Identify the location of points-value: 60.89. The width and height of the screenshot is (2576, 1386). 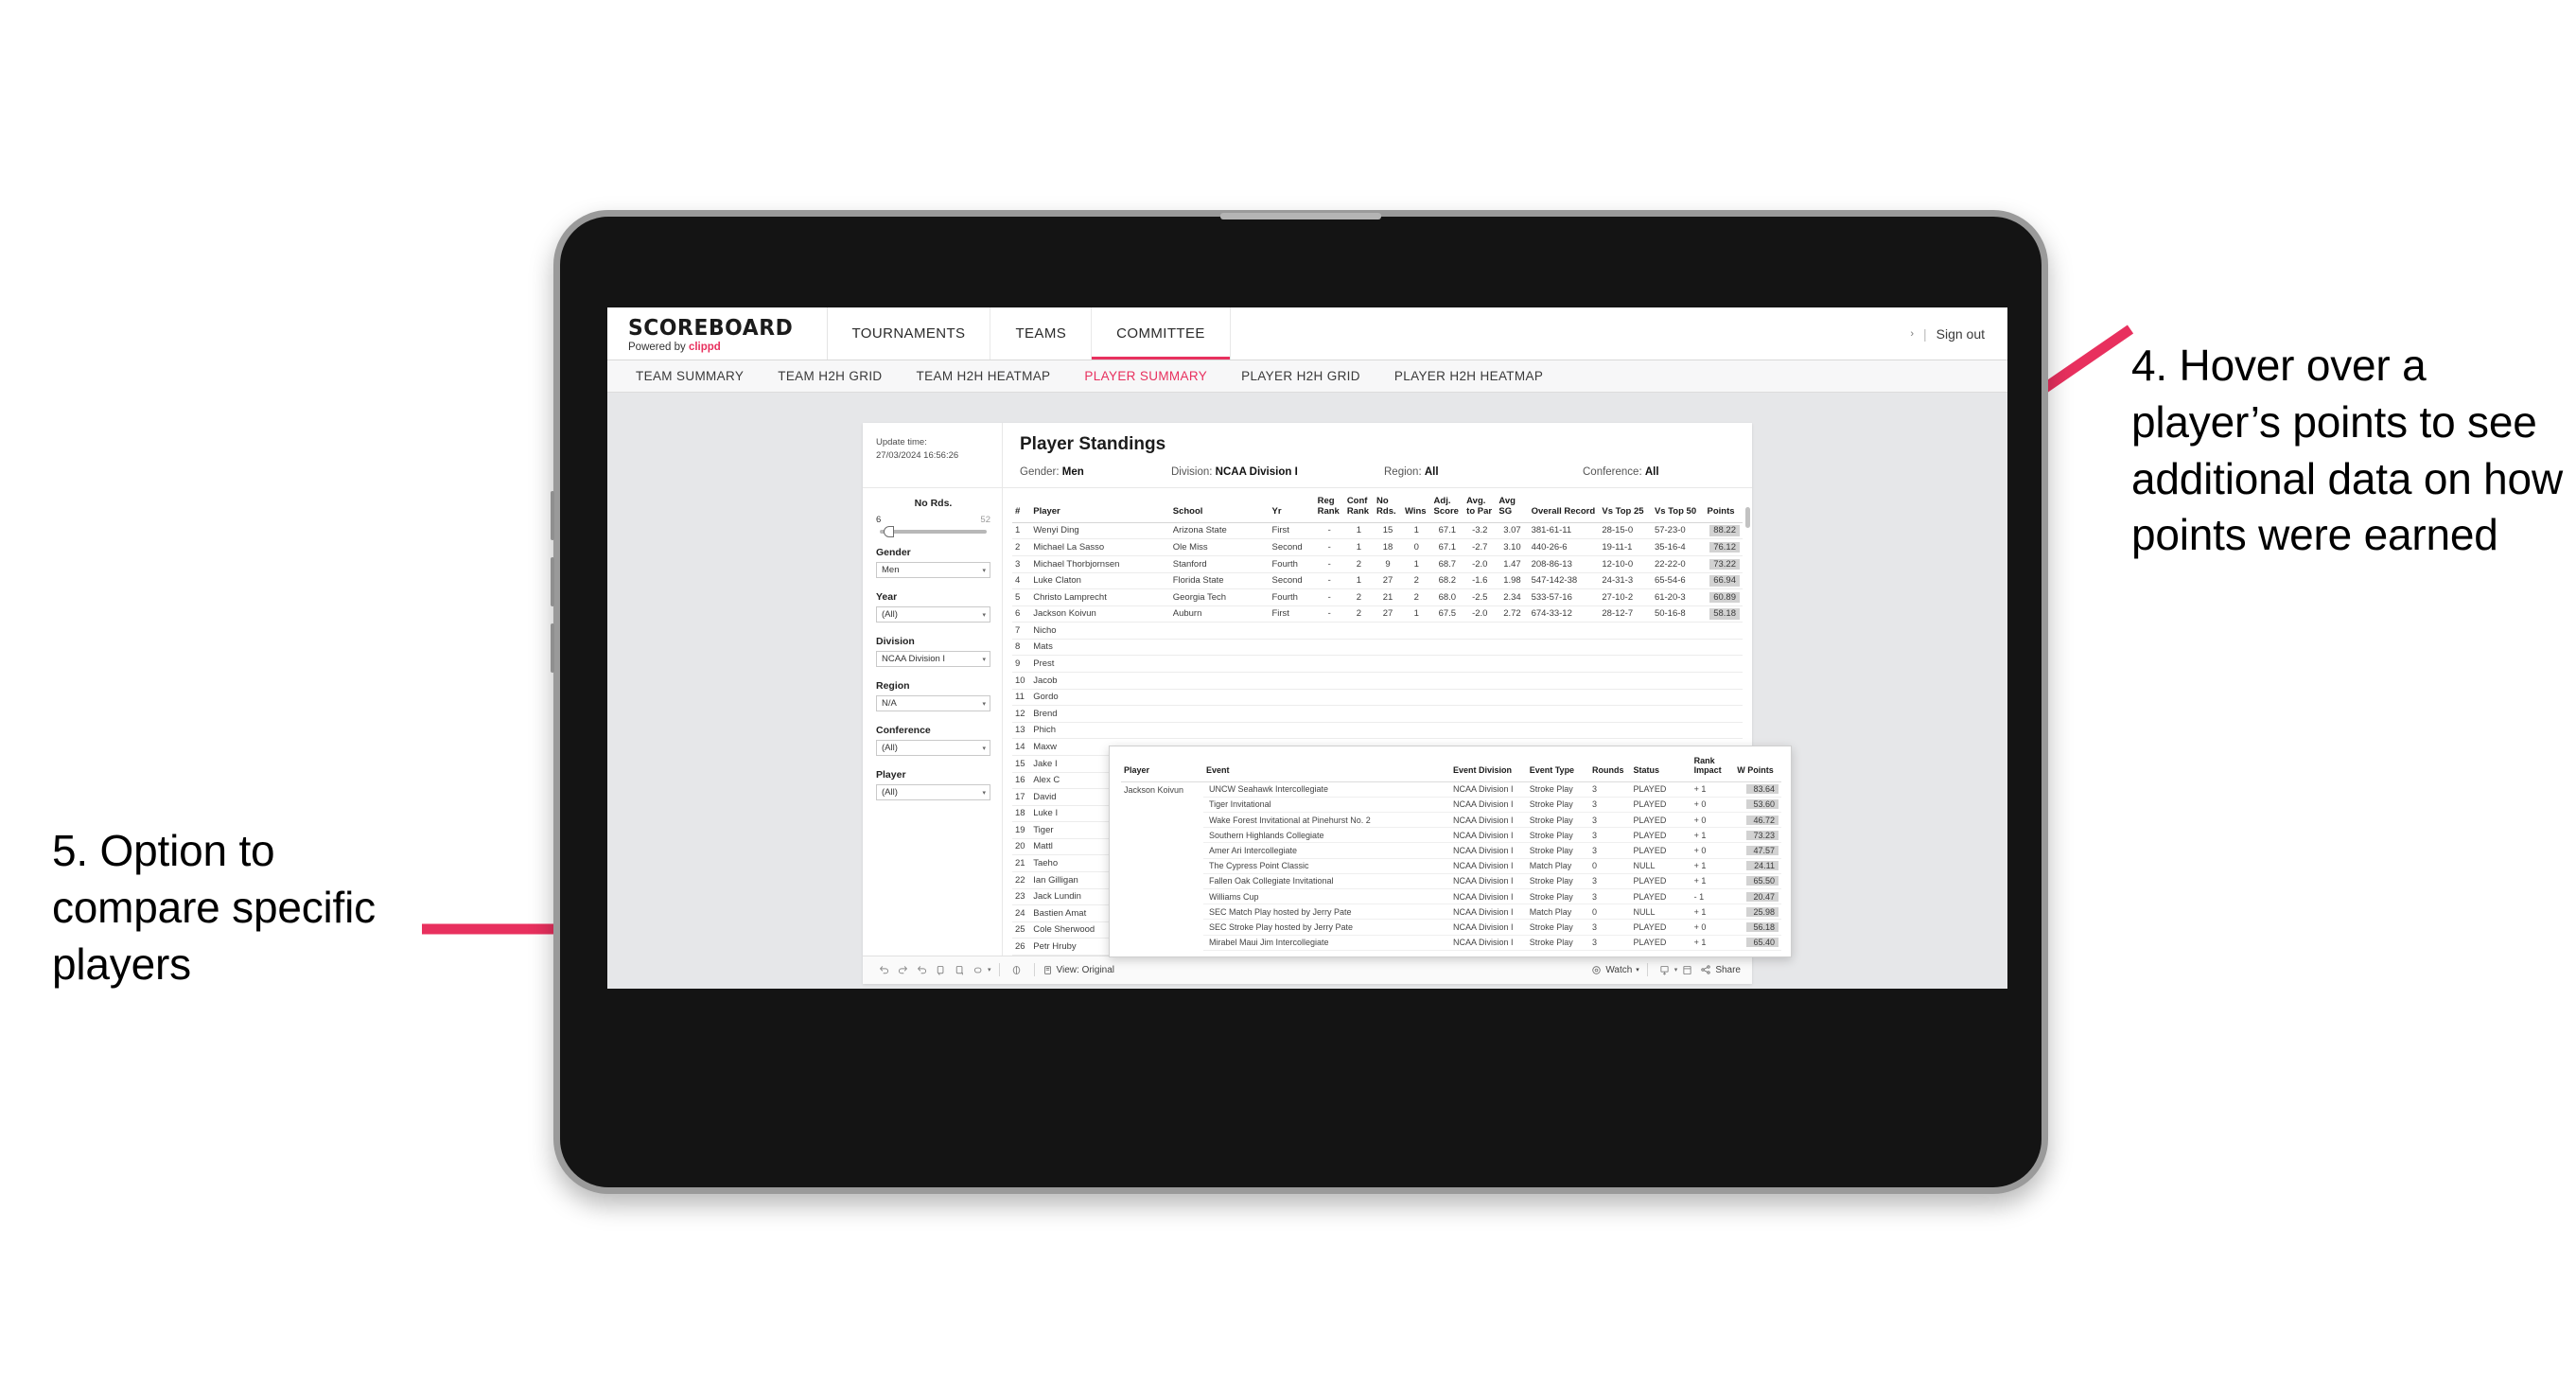
(1725, 597).